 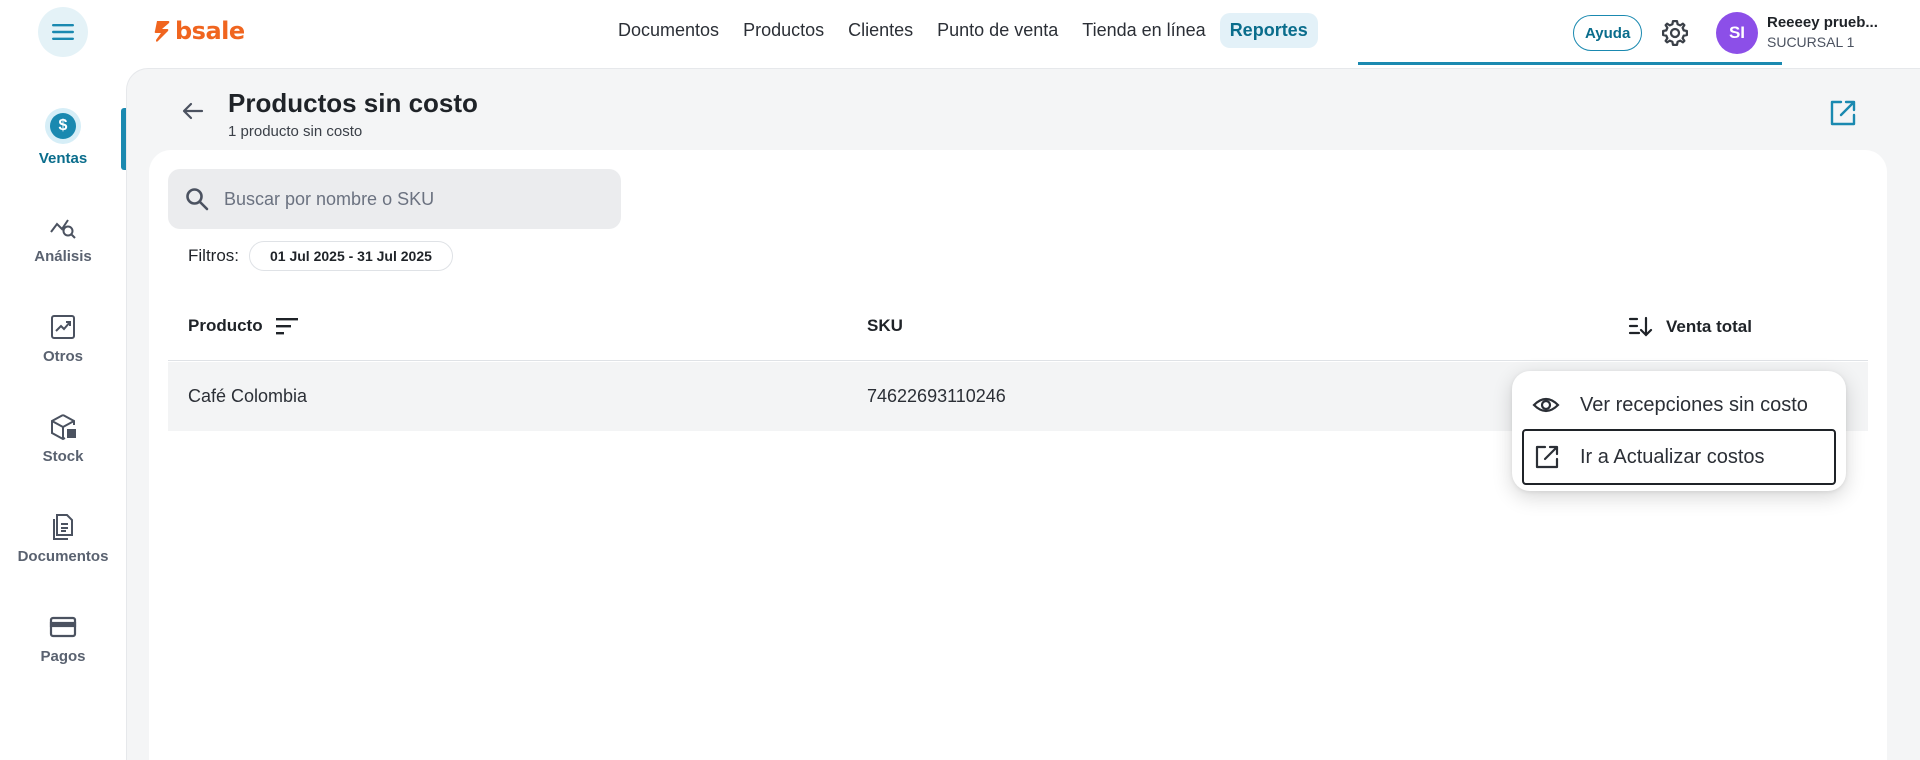 I want to click on table-header: Producto SKU Venta total, so click(x=1018, y=328).